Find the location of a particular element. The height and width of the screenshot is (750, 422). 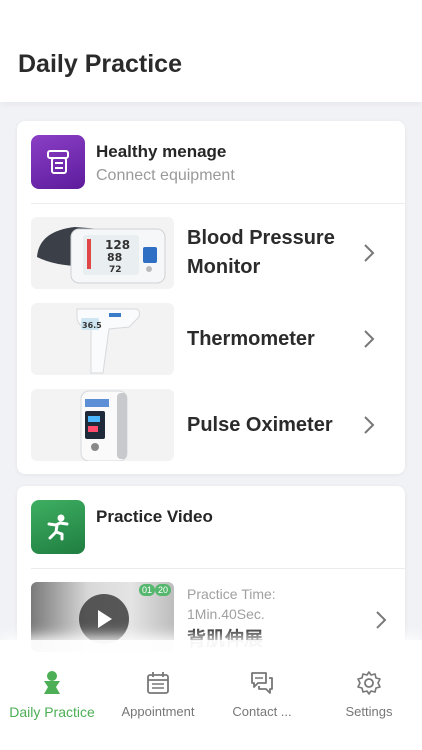

play-icon is located at coordinates (105, 619).